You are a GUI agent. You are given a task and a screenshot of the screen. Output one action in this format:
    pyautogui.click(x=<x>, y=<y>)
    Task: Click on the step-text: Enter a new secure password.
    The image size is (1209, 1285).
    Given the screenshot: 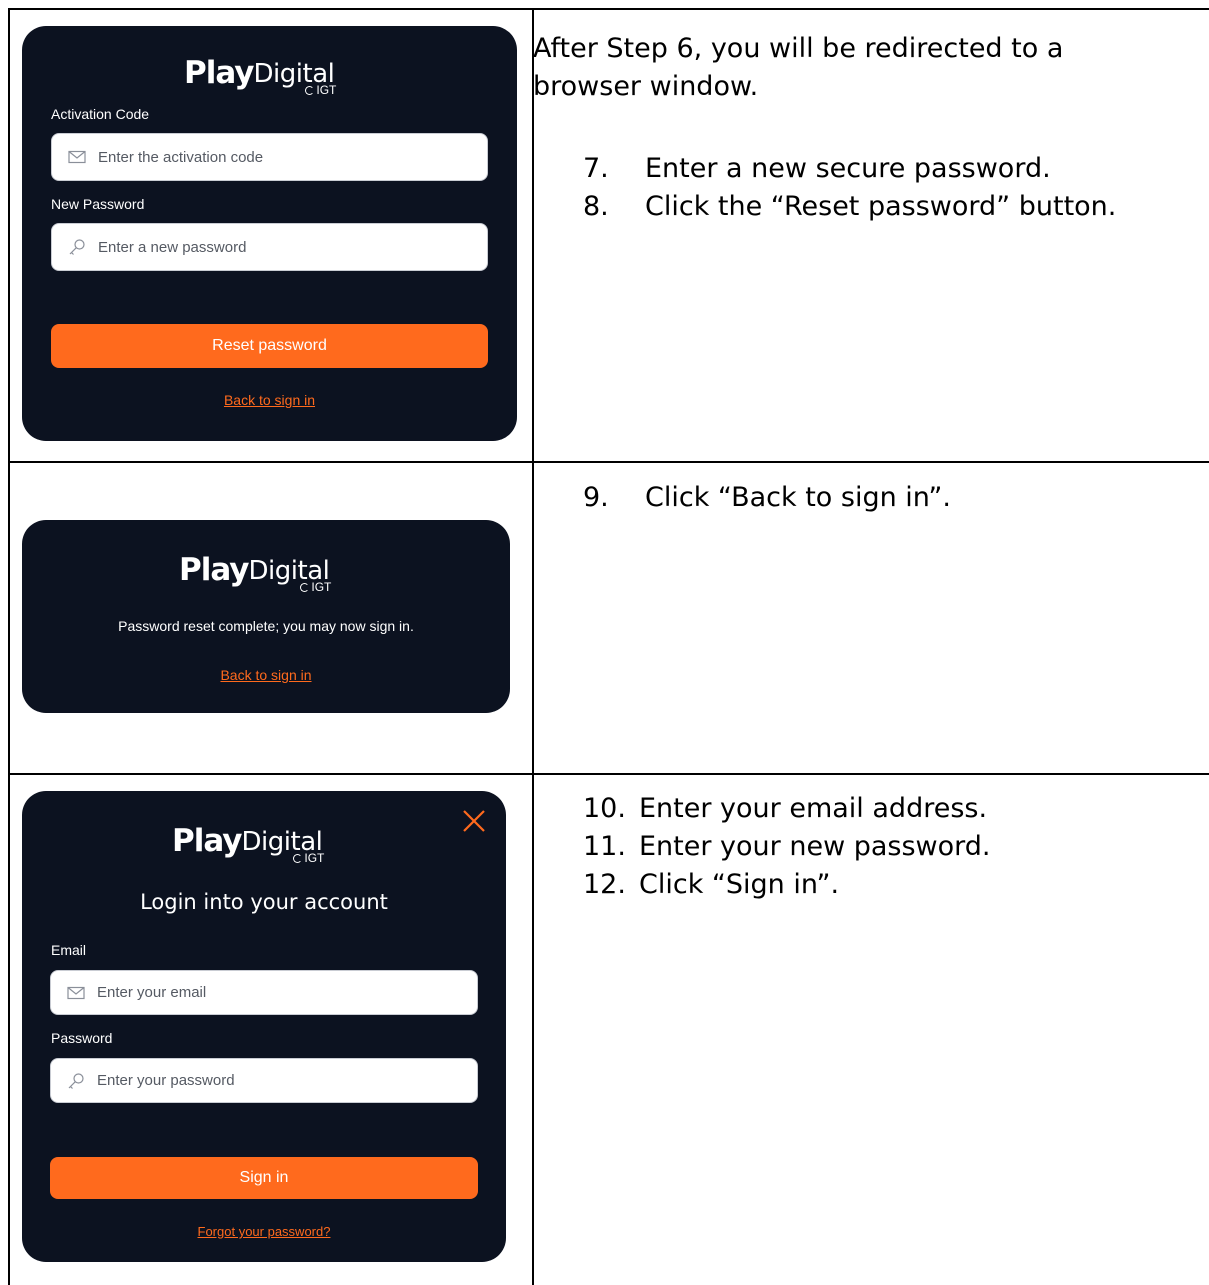 What is the action you would take?
    pyautogui.click(x=848, y=168)
    